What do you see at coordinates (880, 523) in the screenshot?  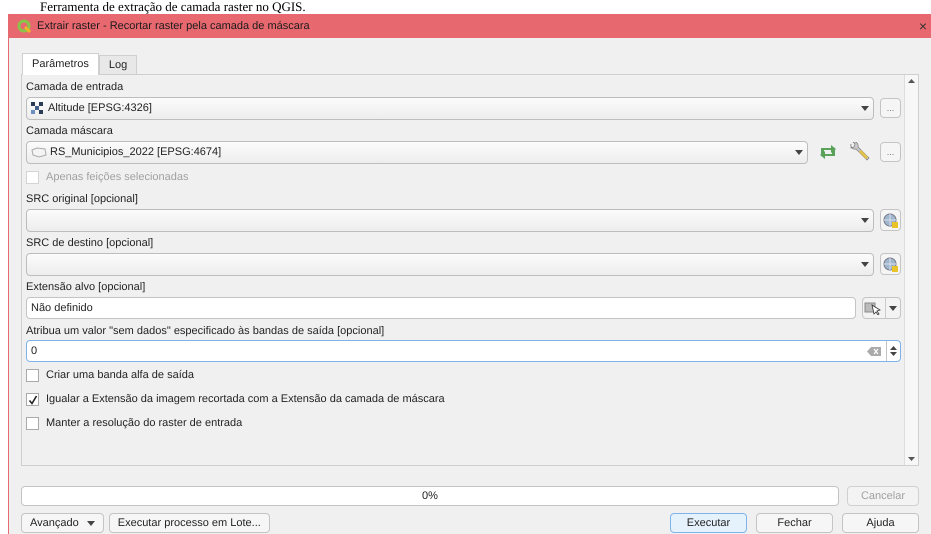 I see `dialog-button: Ajuda` at bounding box center [880, 523].